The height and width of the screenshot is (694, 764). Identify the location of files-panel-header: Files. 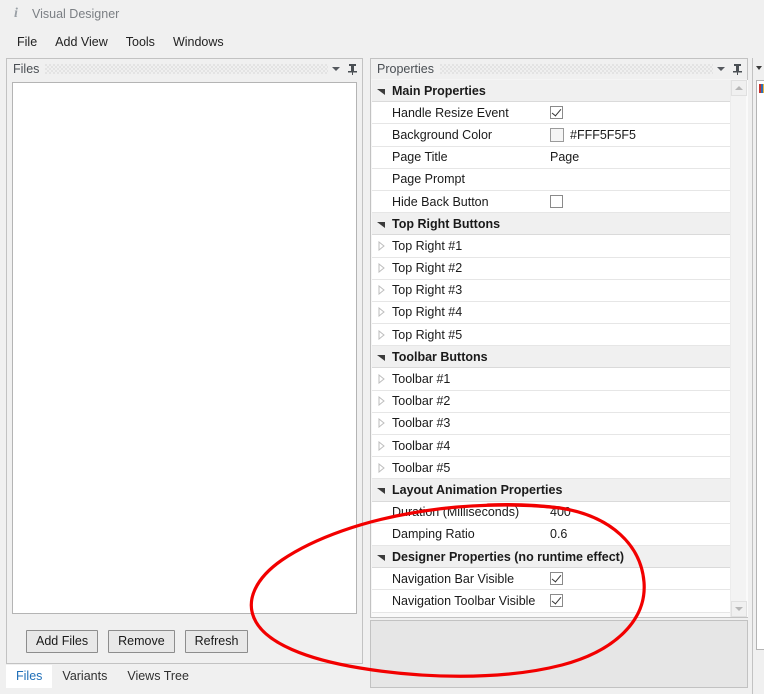
(184, 69).